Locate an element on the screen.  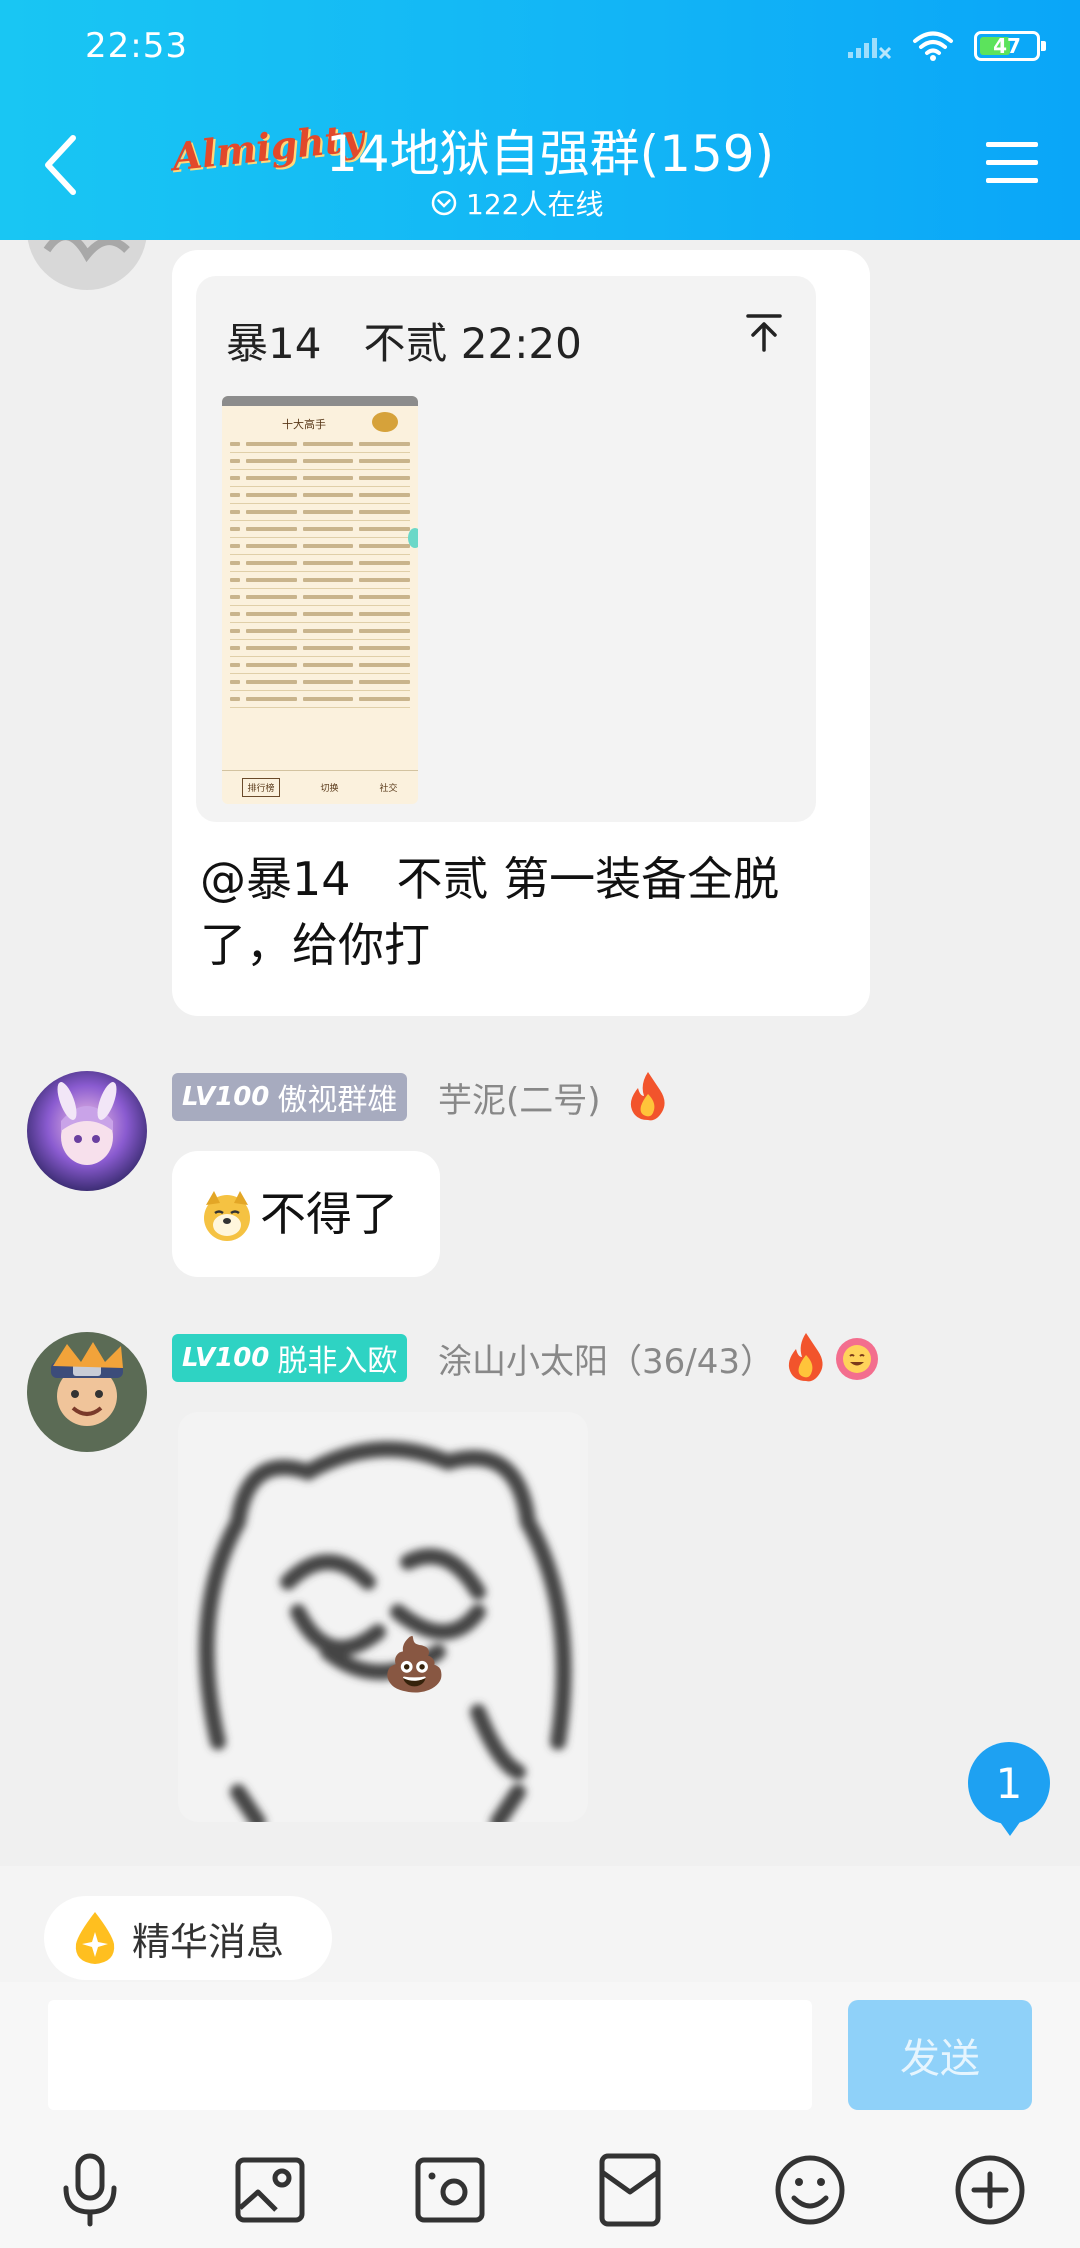
hamburger-menu-icon is located at coordinates (1012, 162).